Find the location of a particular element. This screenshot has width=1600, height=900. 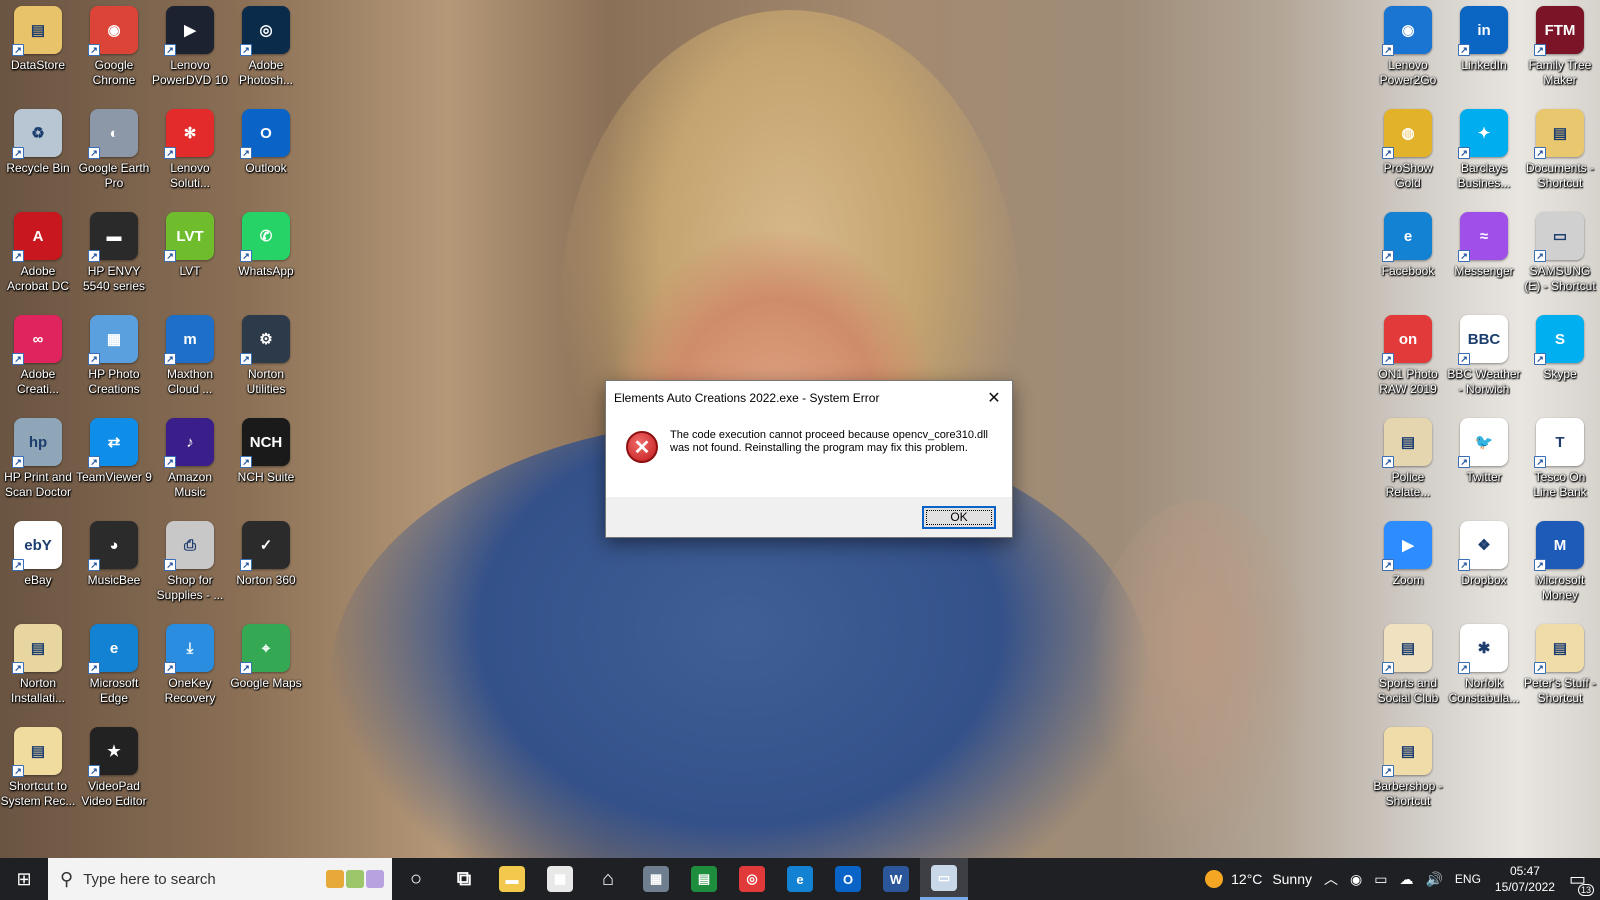

desktop-icon: ♻ ↗ Recycle Bin is located at coordinates (38, 153).